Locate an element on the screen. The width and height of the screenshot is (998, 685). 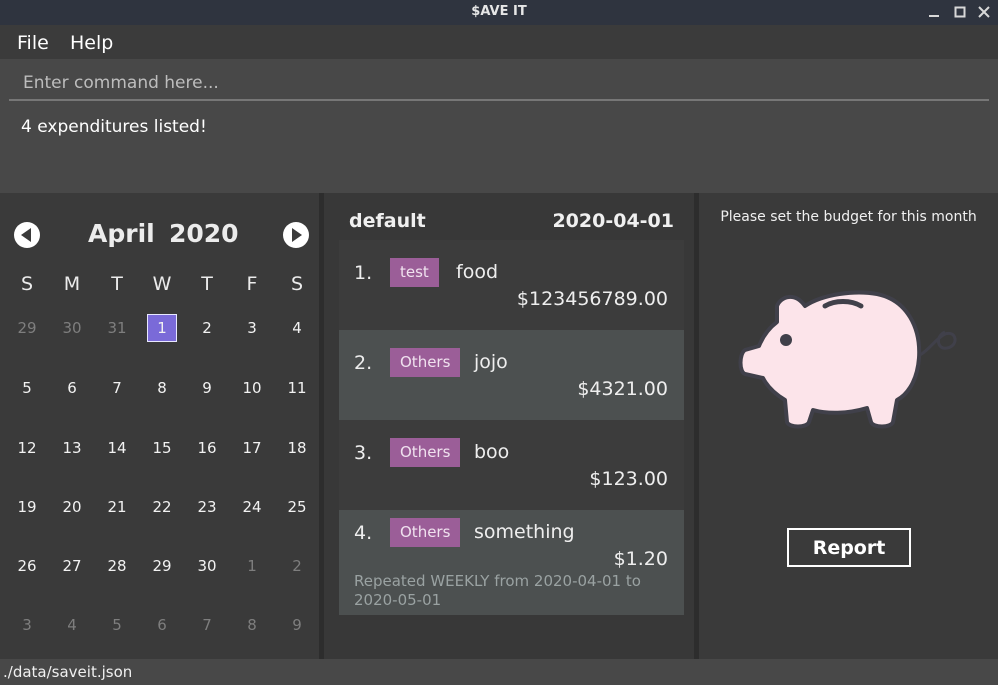
calendar-day: 10 is located at coordinates (252, 388).